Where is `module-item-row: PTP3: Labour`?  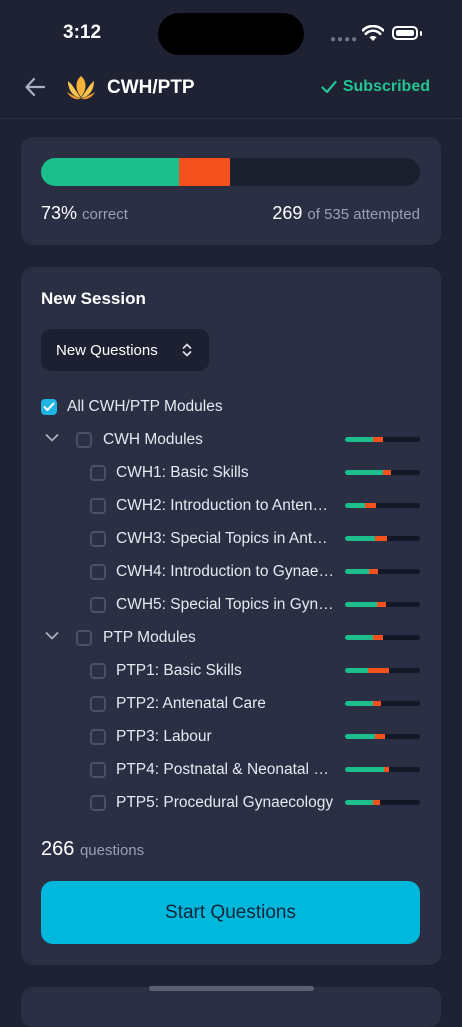 module-item-row: PTP3: Labour is located at coordinates (231, 736).